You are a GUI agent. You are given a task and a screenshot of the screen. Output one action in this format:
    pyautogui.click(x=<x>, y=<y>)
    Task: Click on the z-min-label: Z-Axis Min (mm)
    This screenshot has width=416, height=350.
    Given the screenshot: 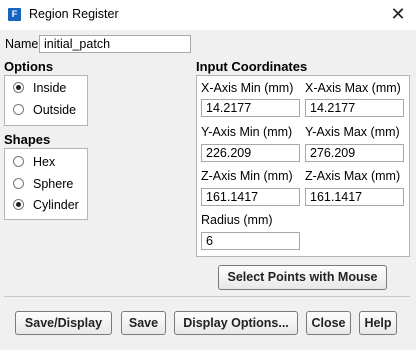 What is the action you would take?
    pyautogui.click(x=247, y=176)
    